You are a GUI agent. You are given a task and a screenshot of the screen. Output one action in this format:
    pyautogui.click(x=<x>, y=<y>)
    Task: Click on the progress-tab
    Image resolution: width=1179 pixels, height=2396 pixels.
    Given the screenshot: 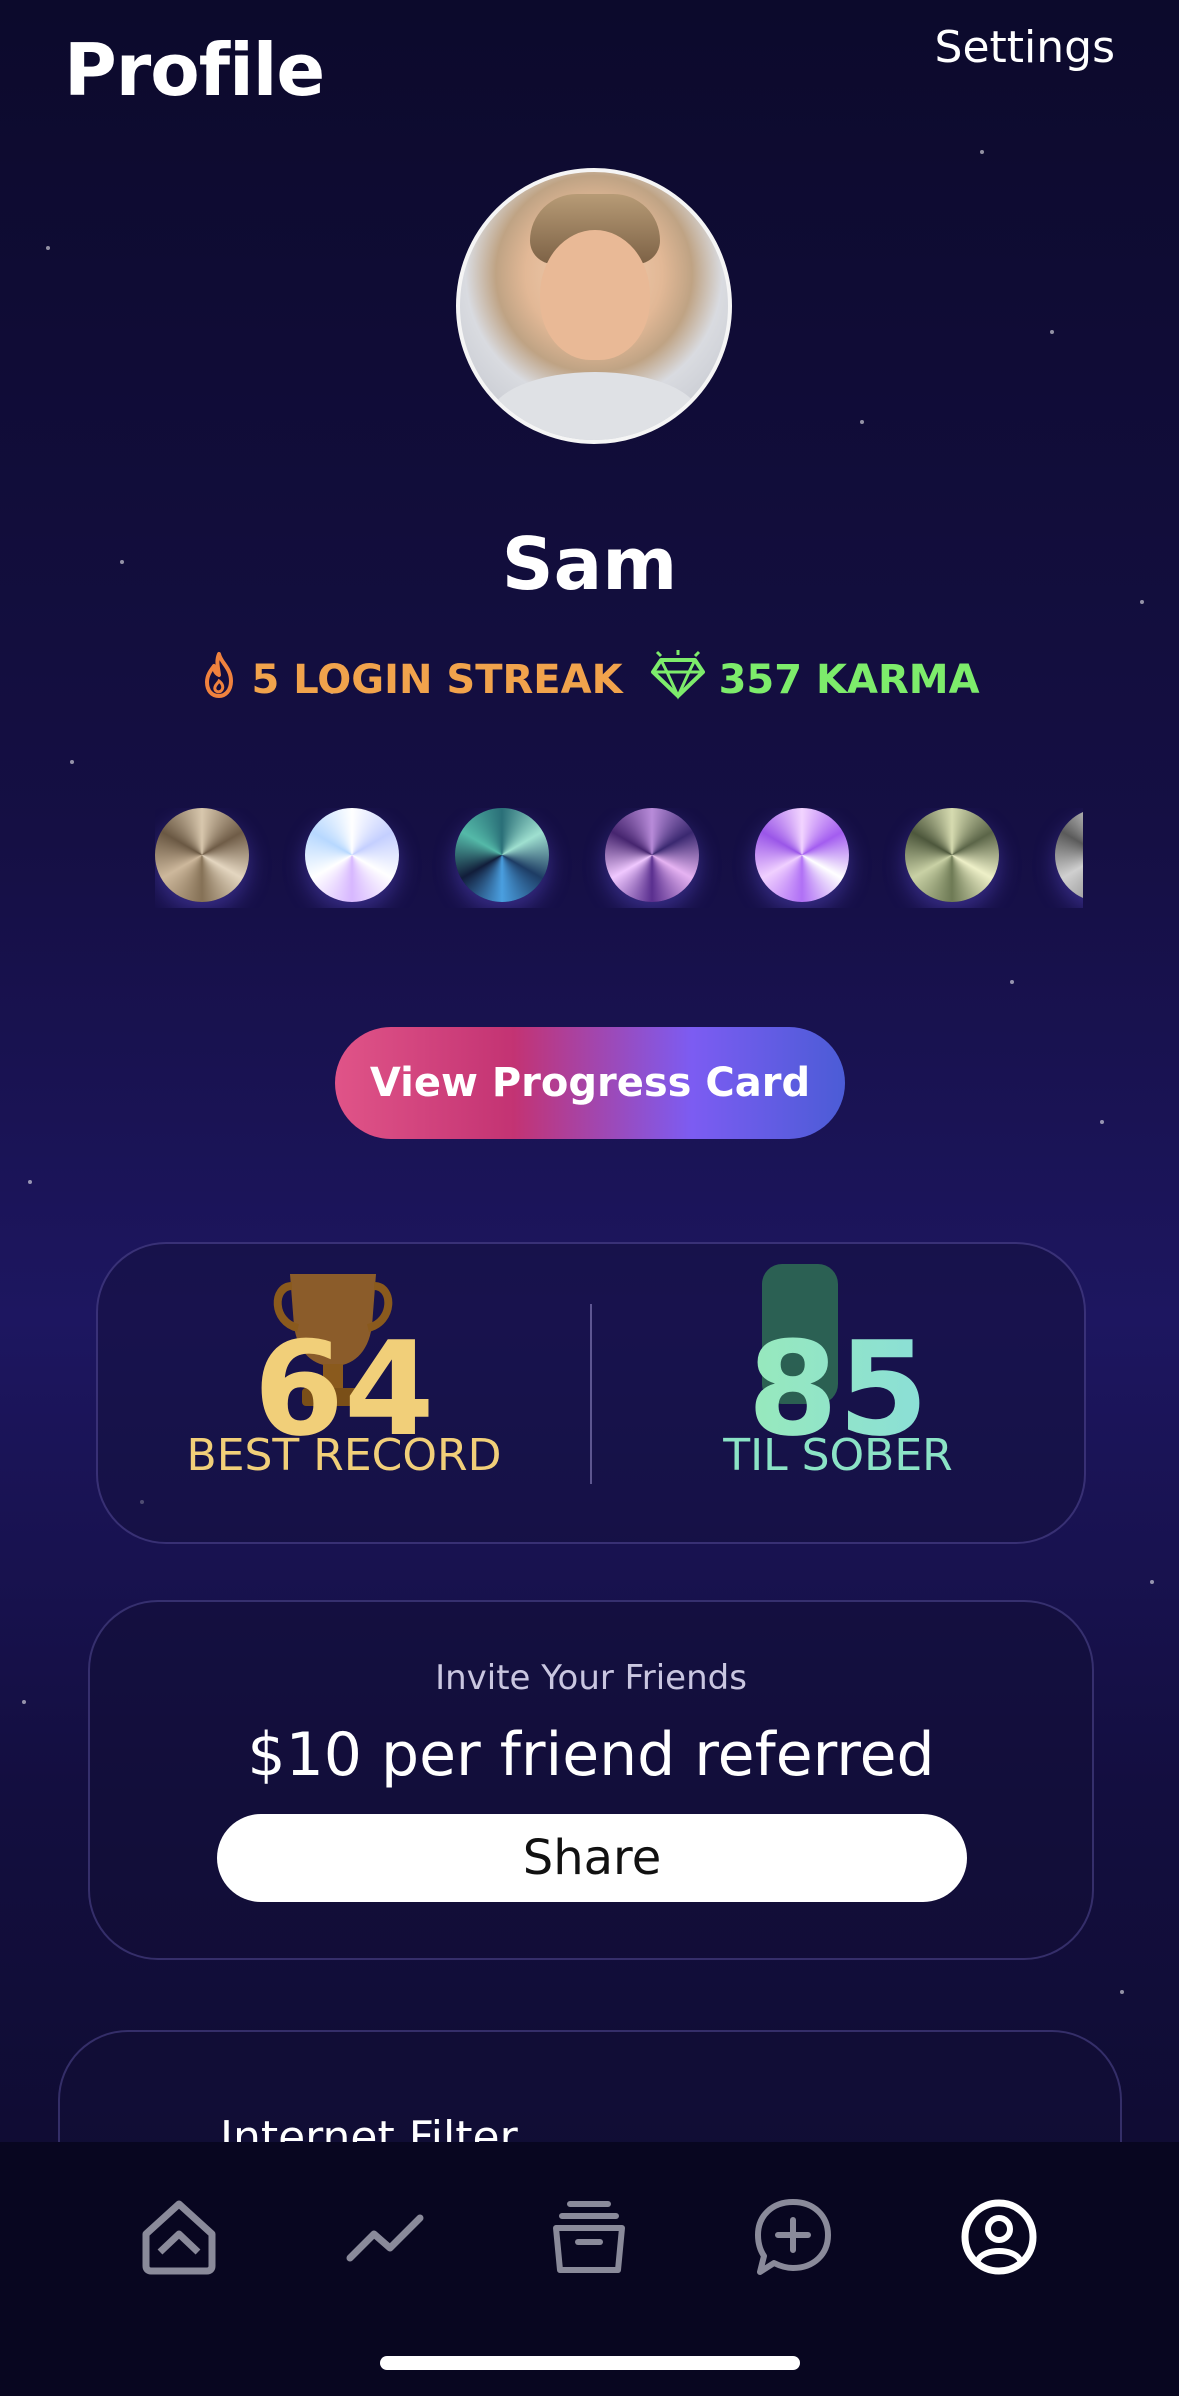 What is the action you would take?
    pyautogui.click(x=385, y=2237)
    